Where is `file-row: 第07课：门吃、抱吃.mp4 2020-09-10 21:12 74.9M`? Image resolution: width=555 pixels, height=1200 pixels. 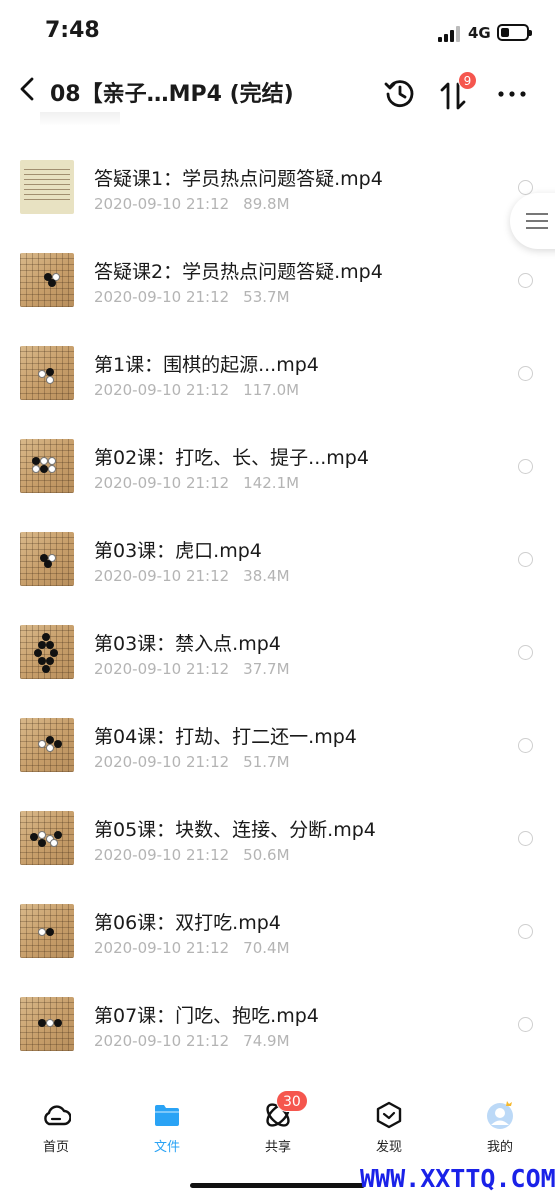 file-row: 第07课：门吃、抱吃.mp4 2020-09-10 21:12 74.9M is located at coordinates (277, 1013).